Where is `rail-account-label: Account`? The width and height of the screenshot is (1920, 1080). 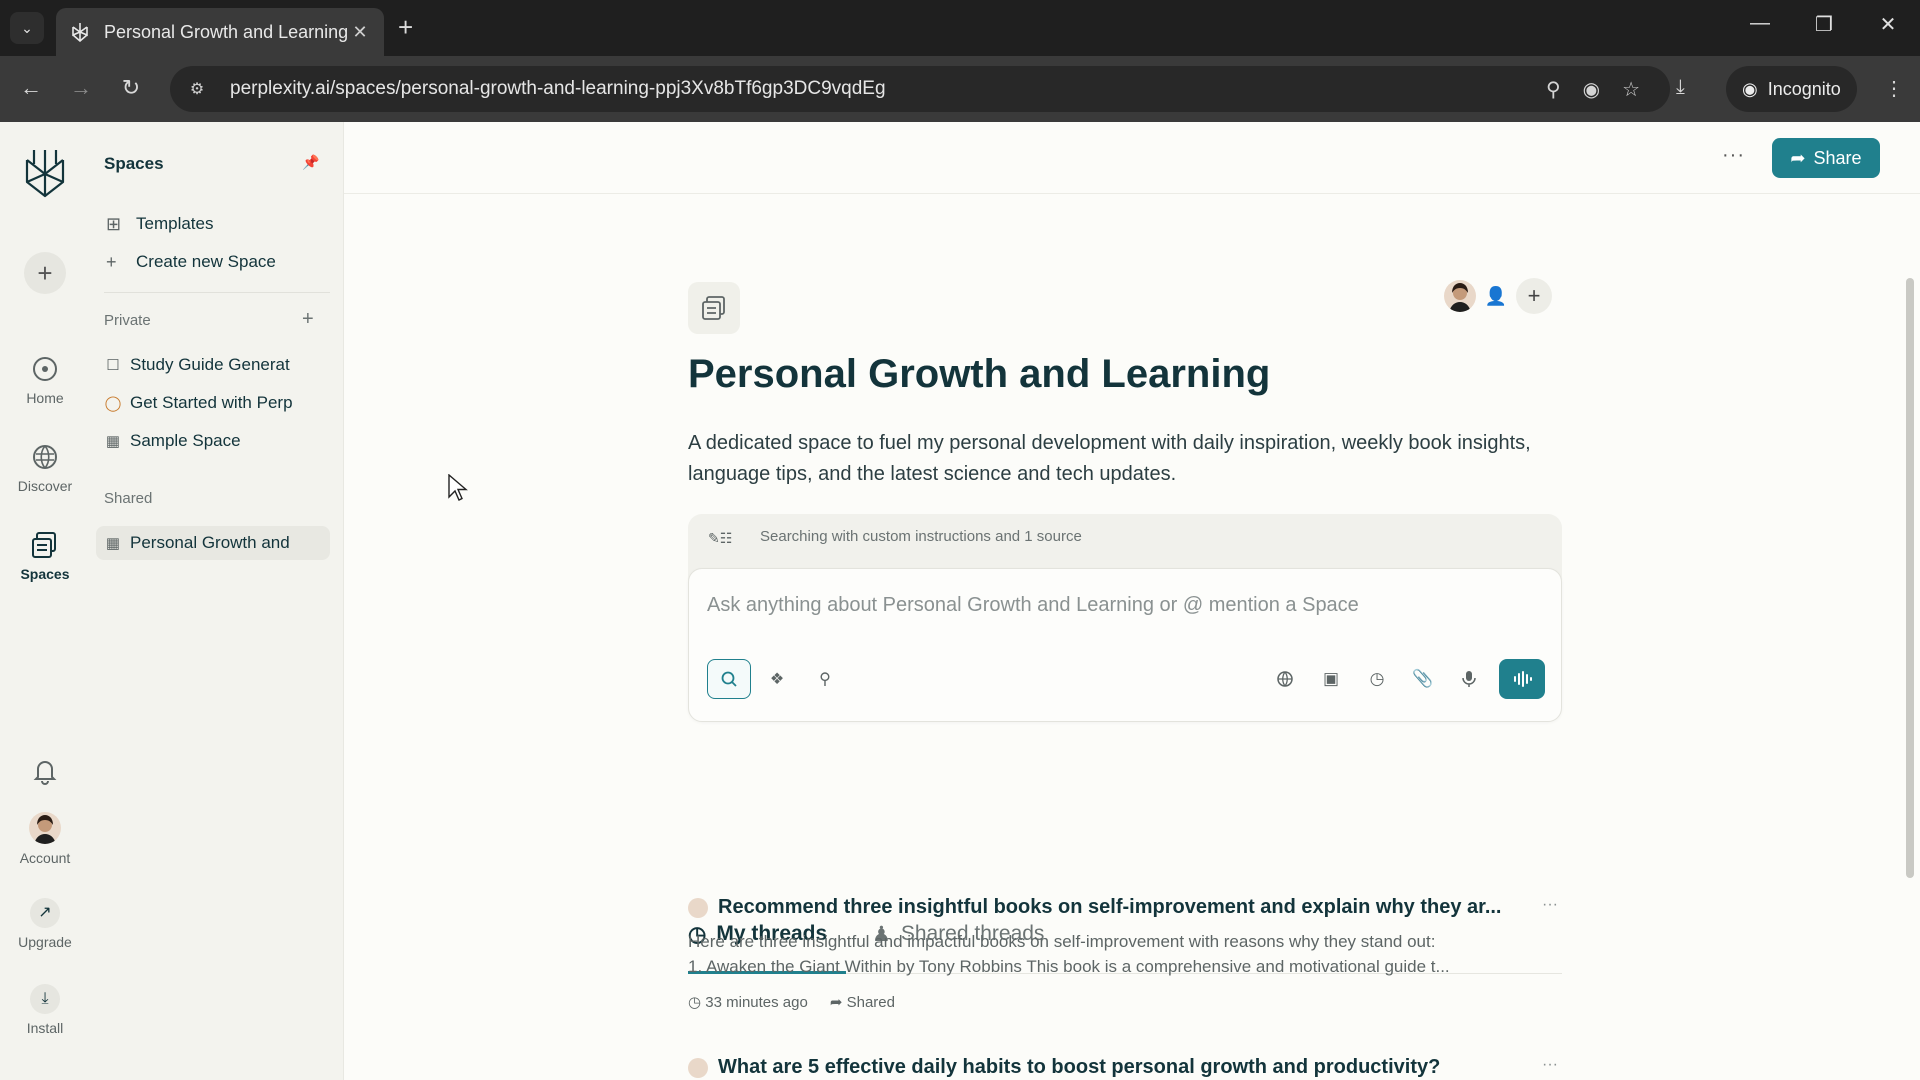 rail-account-label: Account is located at coordinates (45, 858).